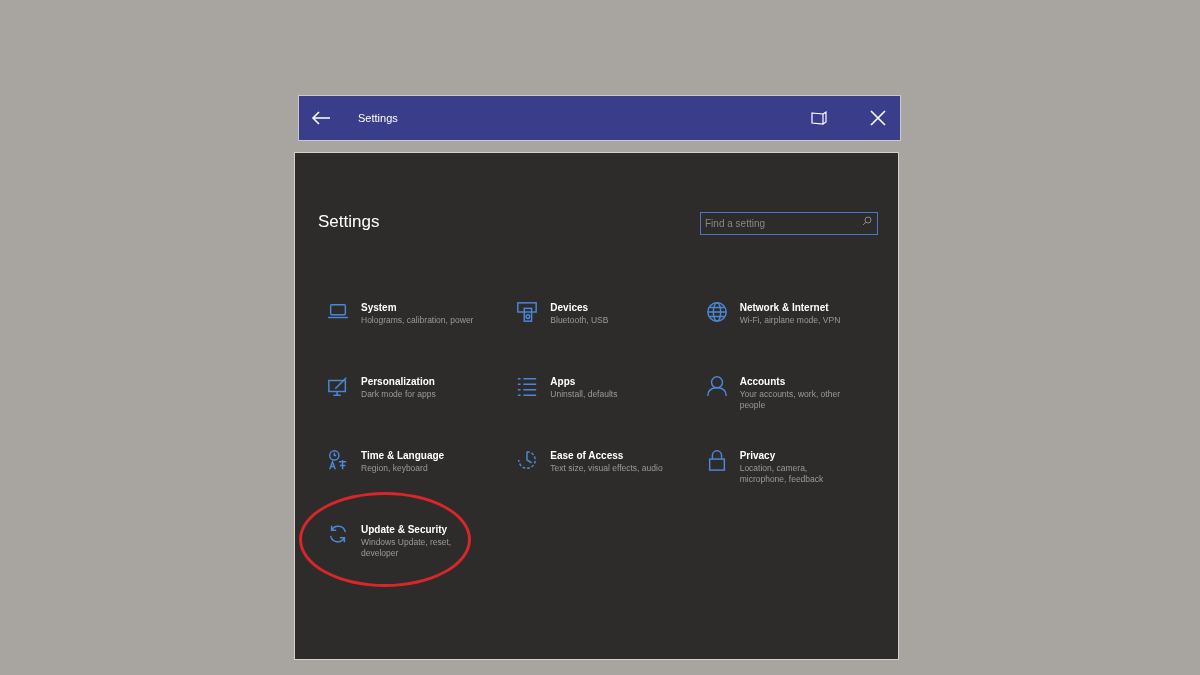 This screenshot has width=1200, height=675. I want to click on close-button, so click(878, 118).